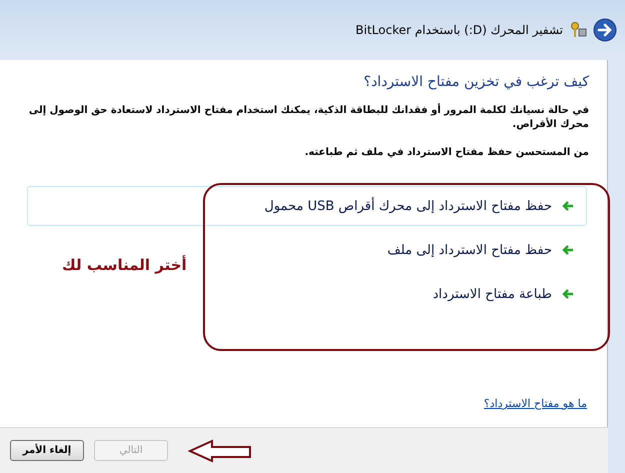 The width and height of the screenshot is (625, 473). What do you see at coordinates (578, 30) in the screenshot?
I see `key-lock-icon` at bounding box center [578, 30].